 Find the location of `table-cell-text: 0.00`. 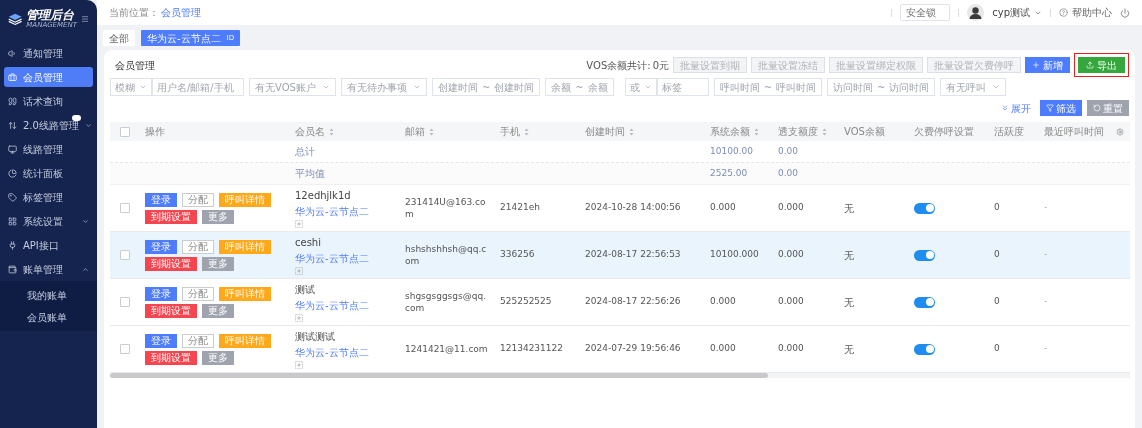

table-cell-text: 0.00 is located at coordinates (788, 151).